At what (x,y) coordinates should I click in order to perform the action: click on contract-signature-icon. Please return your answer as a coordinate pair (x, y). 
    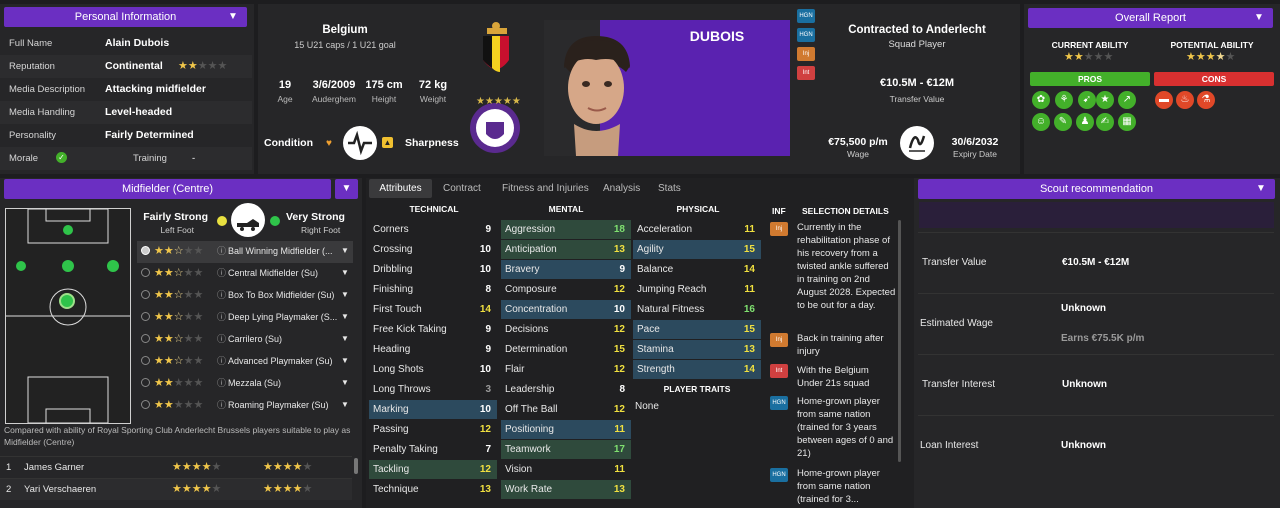
    Looking at the image, I should click on (917, 143).